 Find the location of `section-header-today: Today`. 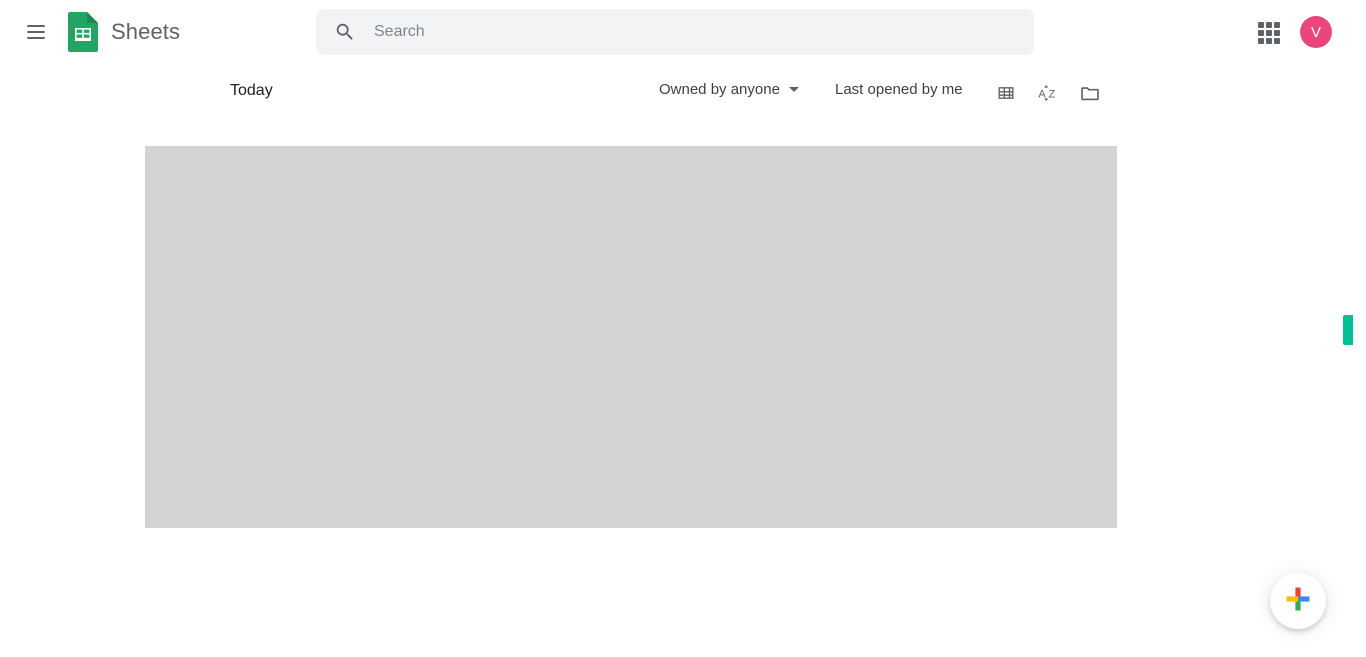

section-header-today: Today is located at coordinates (251, 90).